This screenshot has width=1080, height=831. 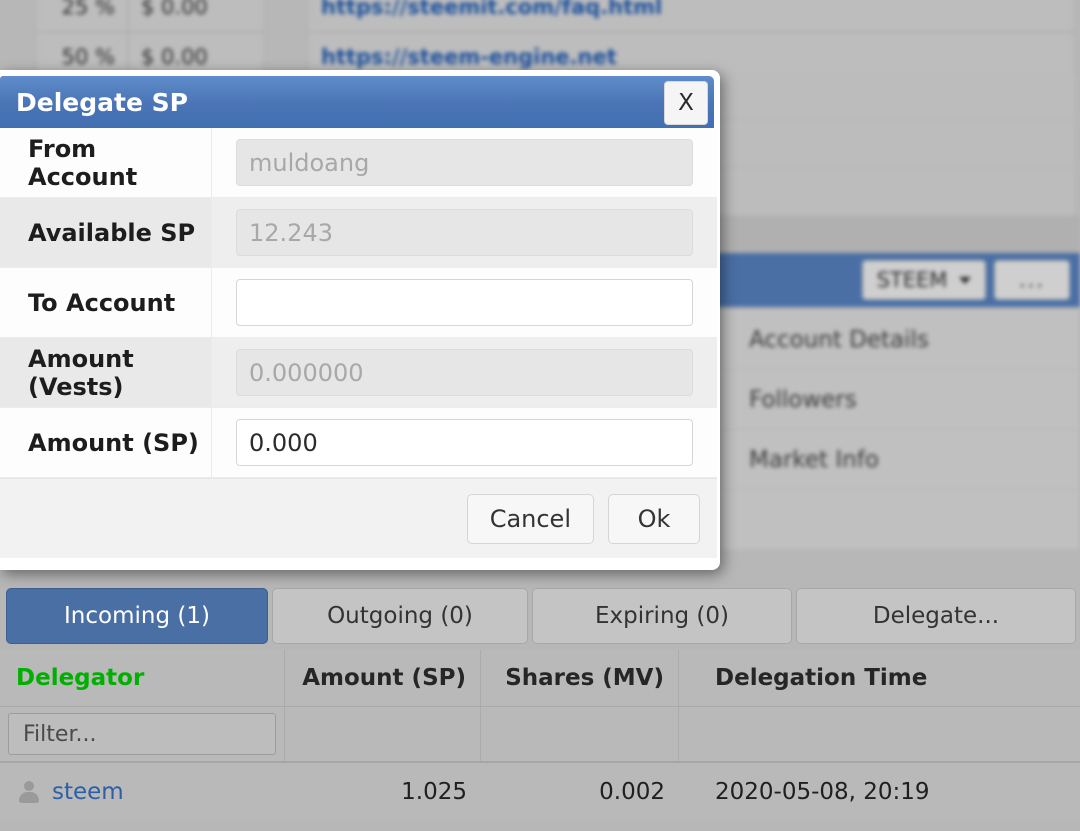 What do you see at coordinates (358, 518) in the screenshot?
I see `dialog-footer: Cancel Ok` at bounding box center [358, 518].